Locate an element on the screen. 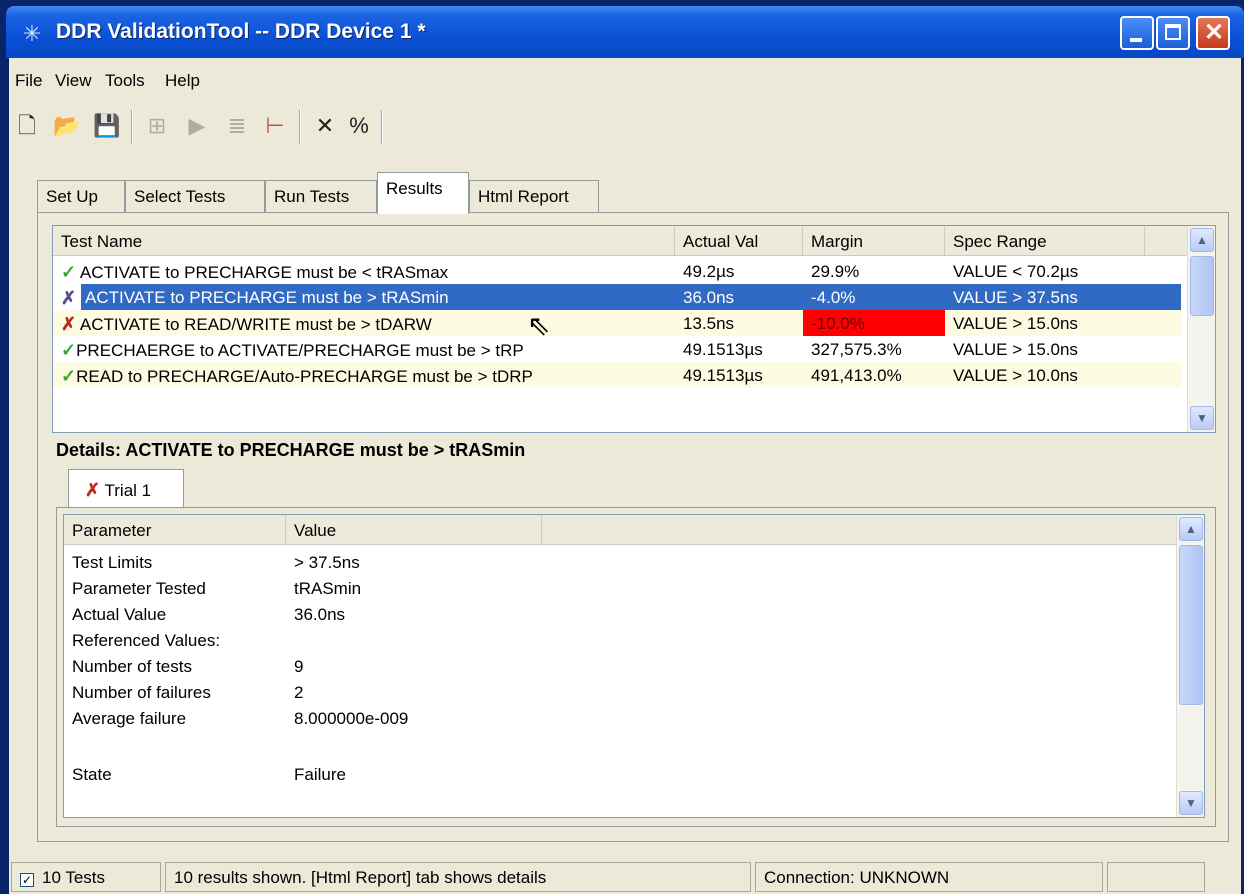 The image size is (1244, 894). tab-setup: Set Up is located at coordinates (81, 197).